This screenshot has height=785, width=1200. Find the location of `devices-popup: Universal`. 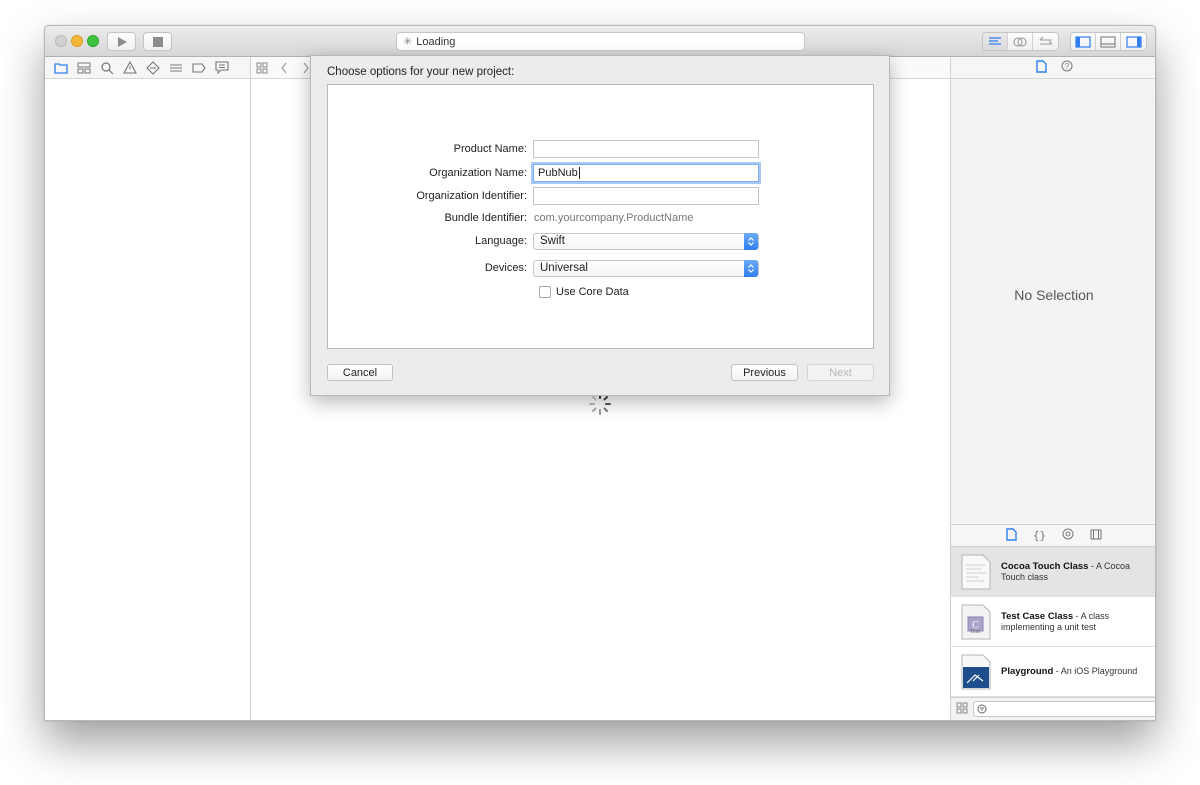

devices-popup: Universal is located at coordinates (646, 268).